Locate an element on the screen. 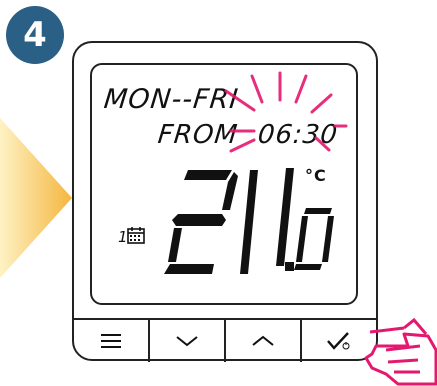 This screenshot has width=437, height=386. menu-icon is located at coordinates (111, 341).